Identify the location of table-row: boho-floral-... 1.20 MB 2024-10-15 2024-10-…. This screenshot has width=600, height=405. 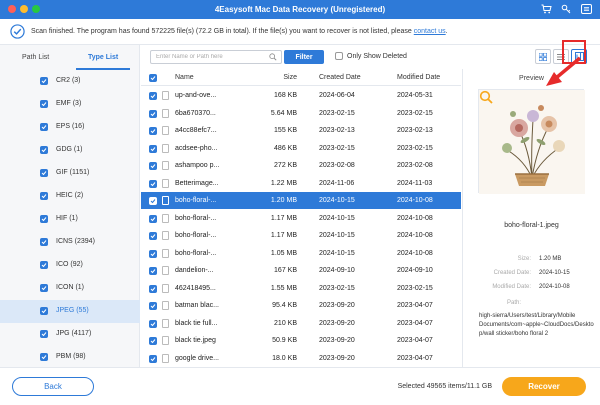
(301, 200).